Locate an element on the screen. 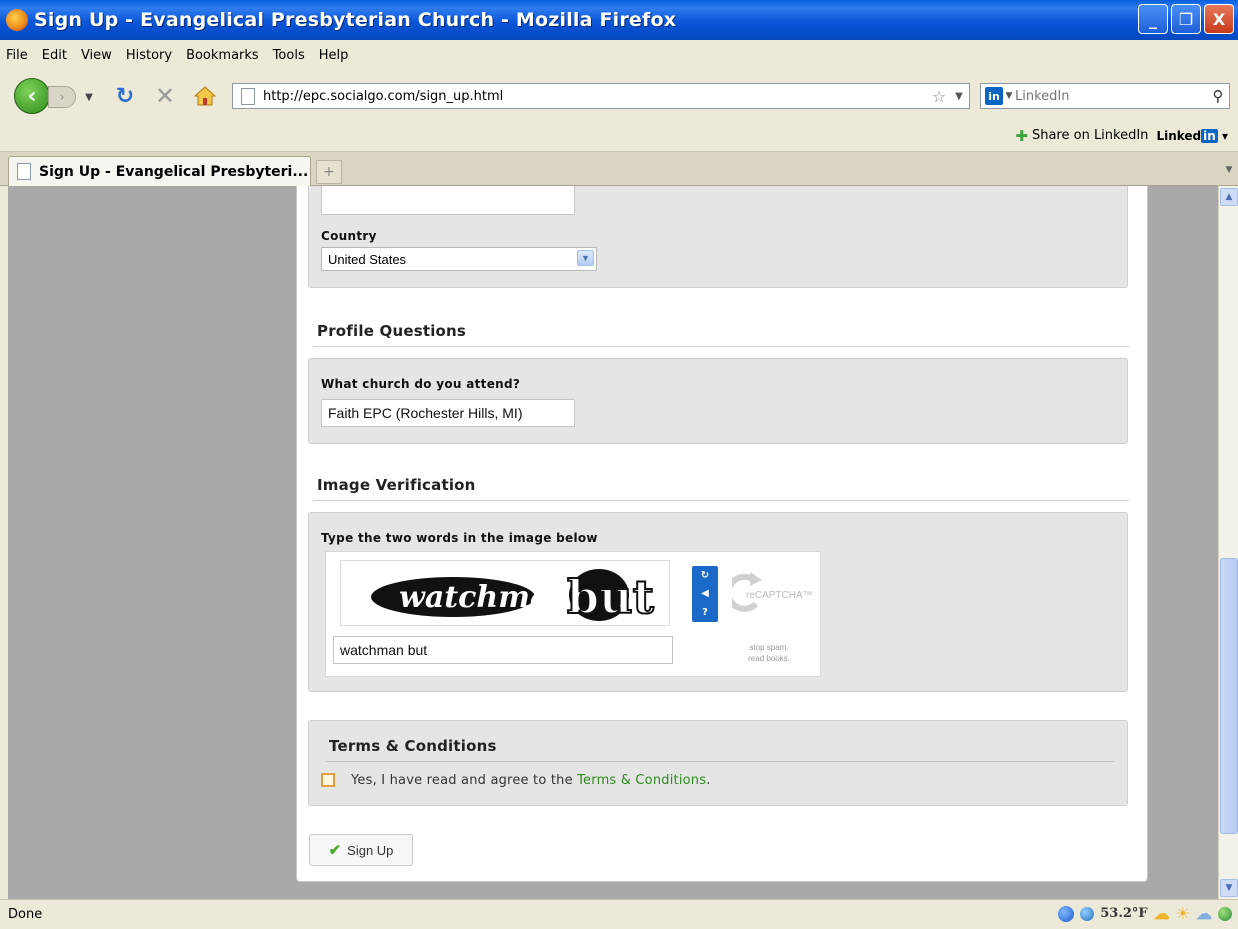 This screenshot has height=929, width=1238. captcha-word-1: watchman is located at coordinates (485, 597).